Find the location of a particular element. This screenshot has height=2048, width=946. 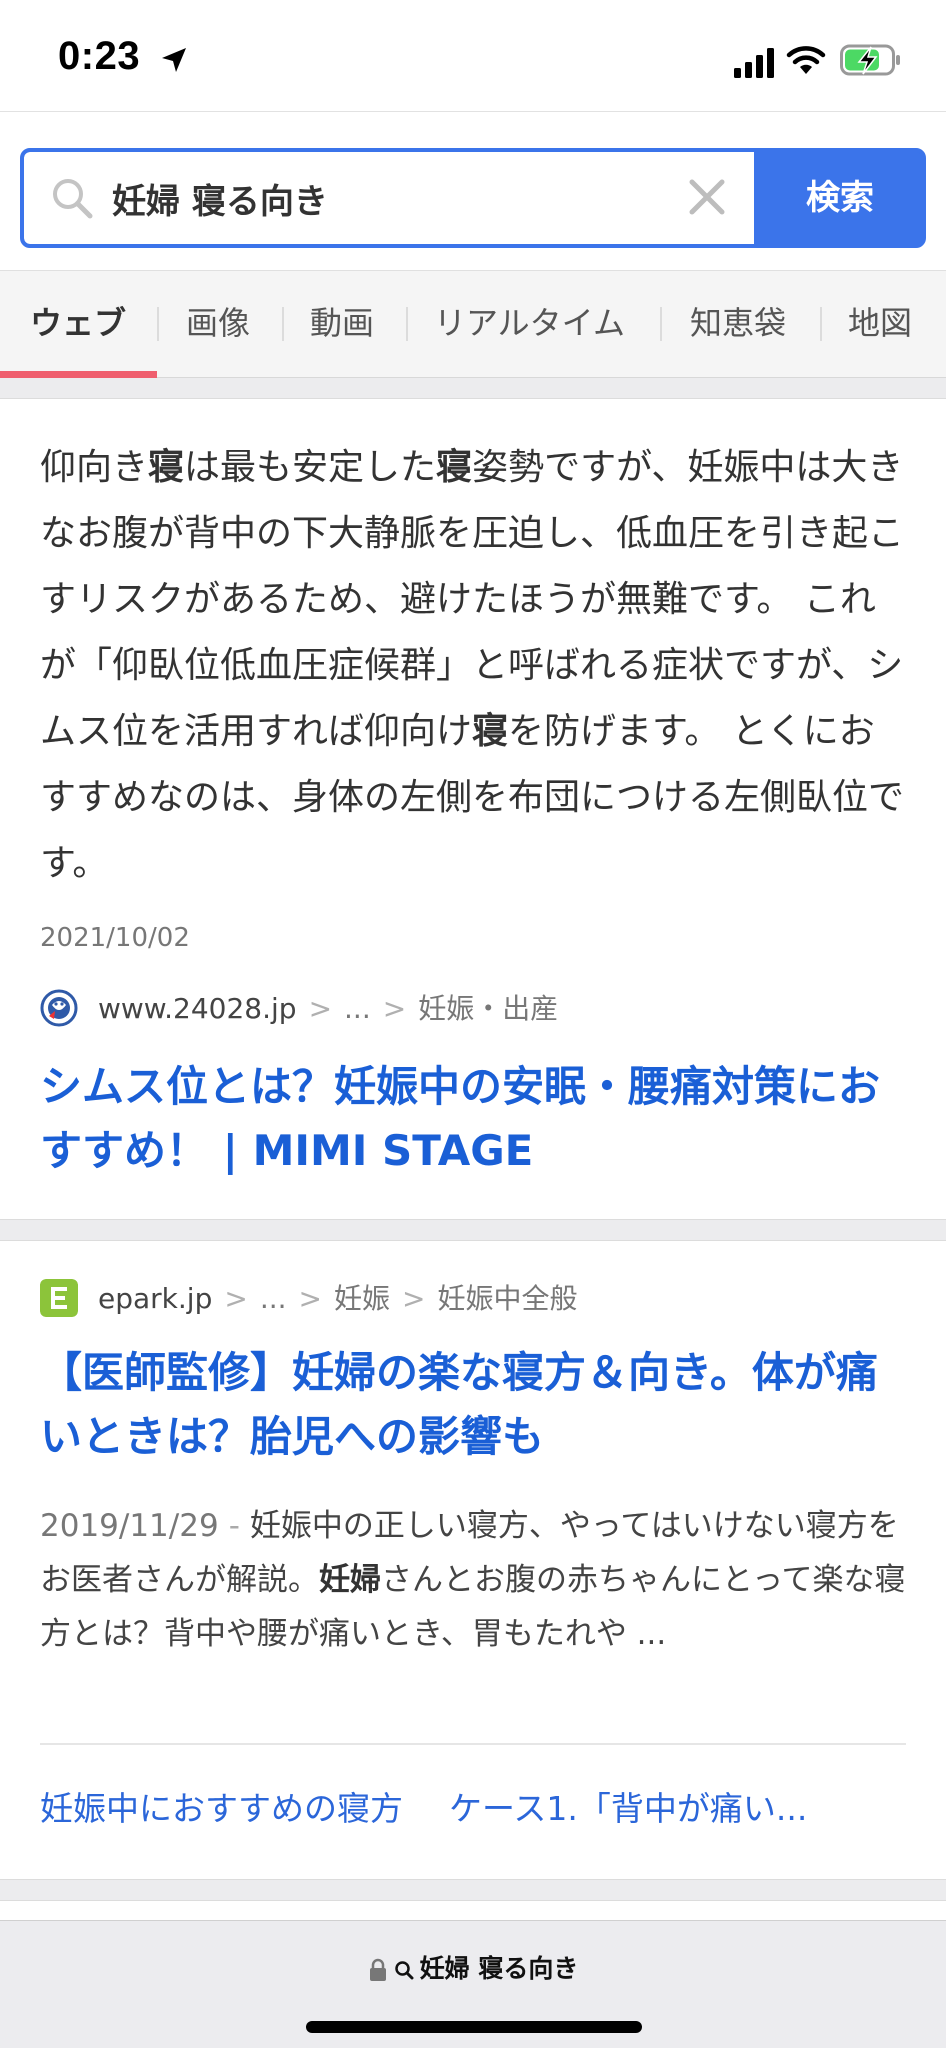

snippet-segment: 仰向き is located at coordinates (94, 467).